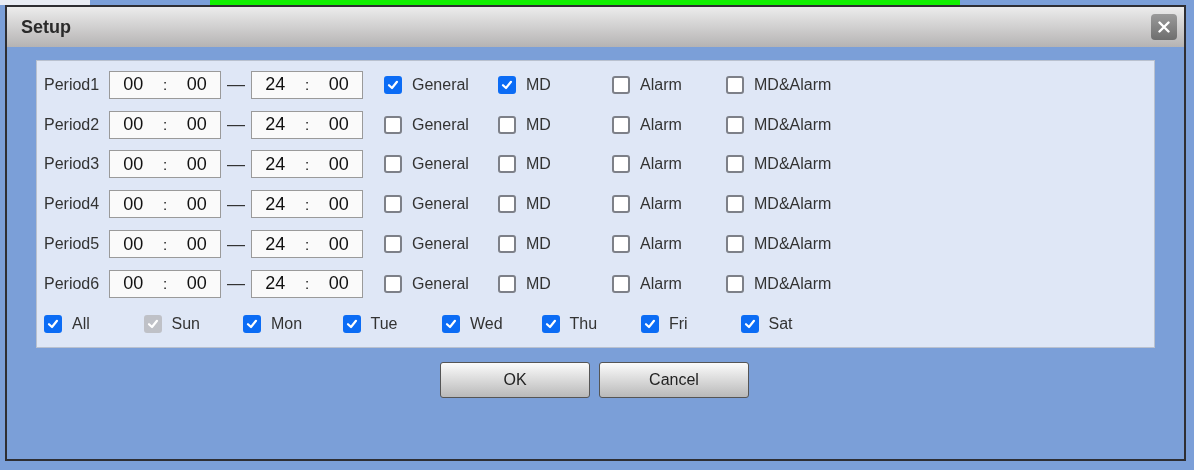 Image resolution: width=1194 pixels, height=470 pixels. I want to click on checkbox-label: All, so click(81, 323).